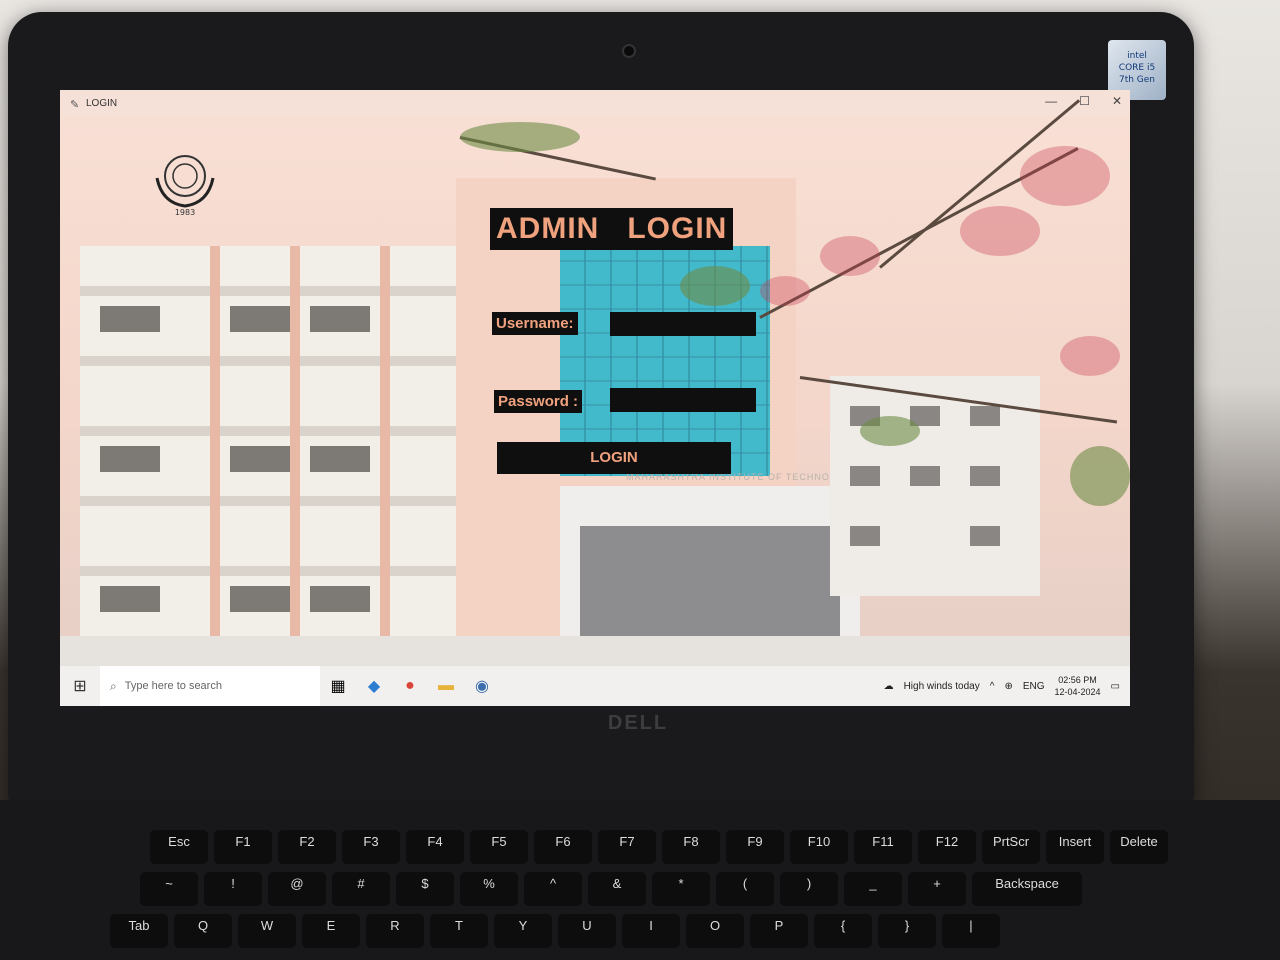 This screenshot has width=1280, height=960. I want to click on keyboard-row-numbers: ~ ! @ # $ % ^ & * ( ) _ + Backspace, so click(611, 889).